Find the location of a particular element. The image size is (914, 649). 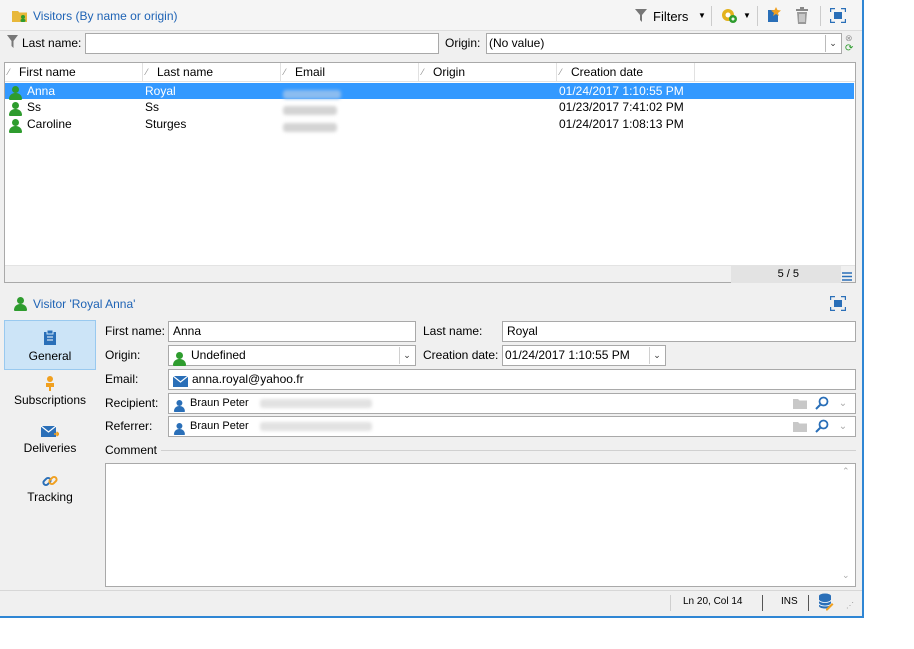

sidebar-item-label: Deliveries is located at coordinates (50, 448).